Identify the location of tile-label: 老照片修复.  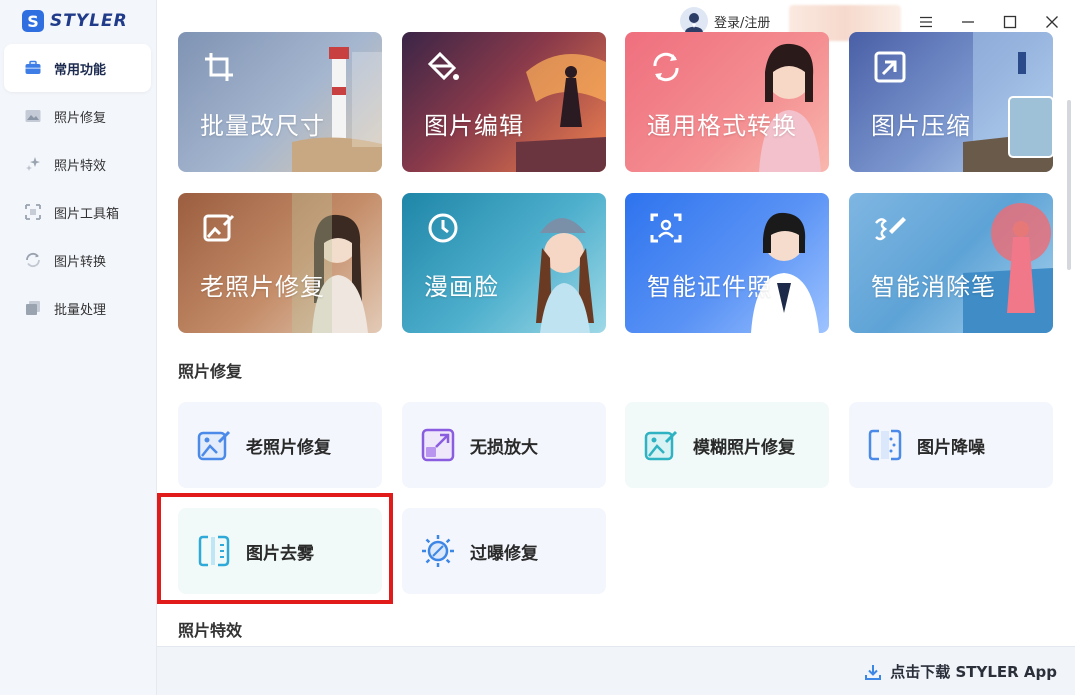
(288, 447).